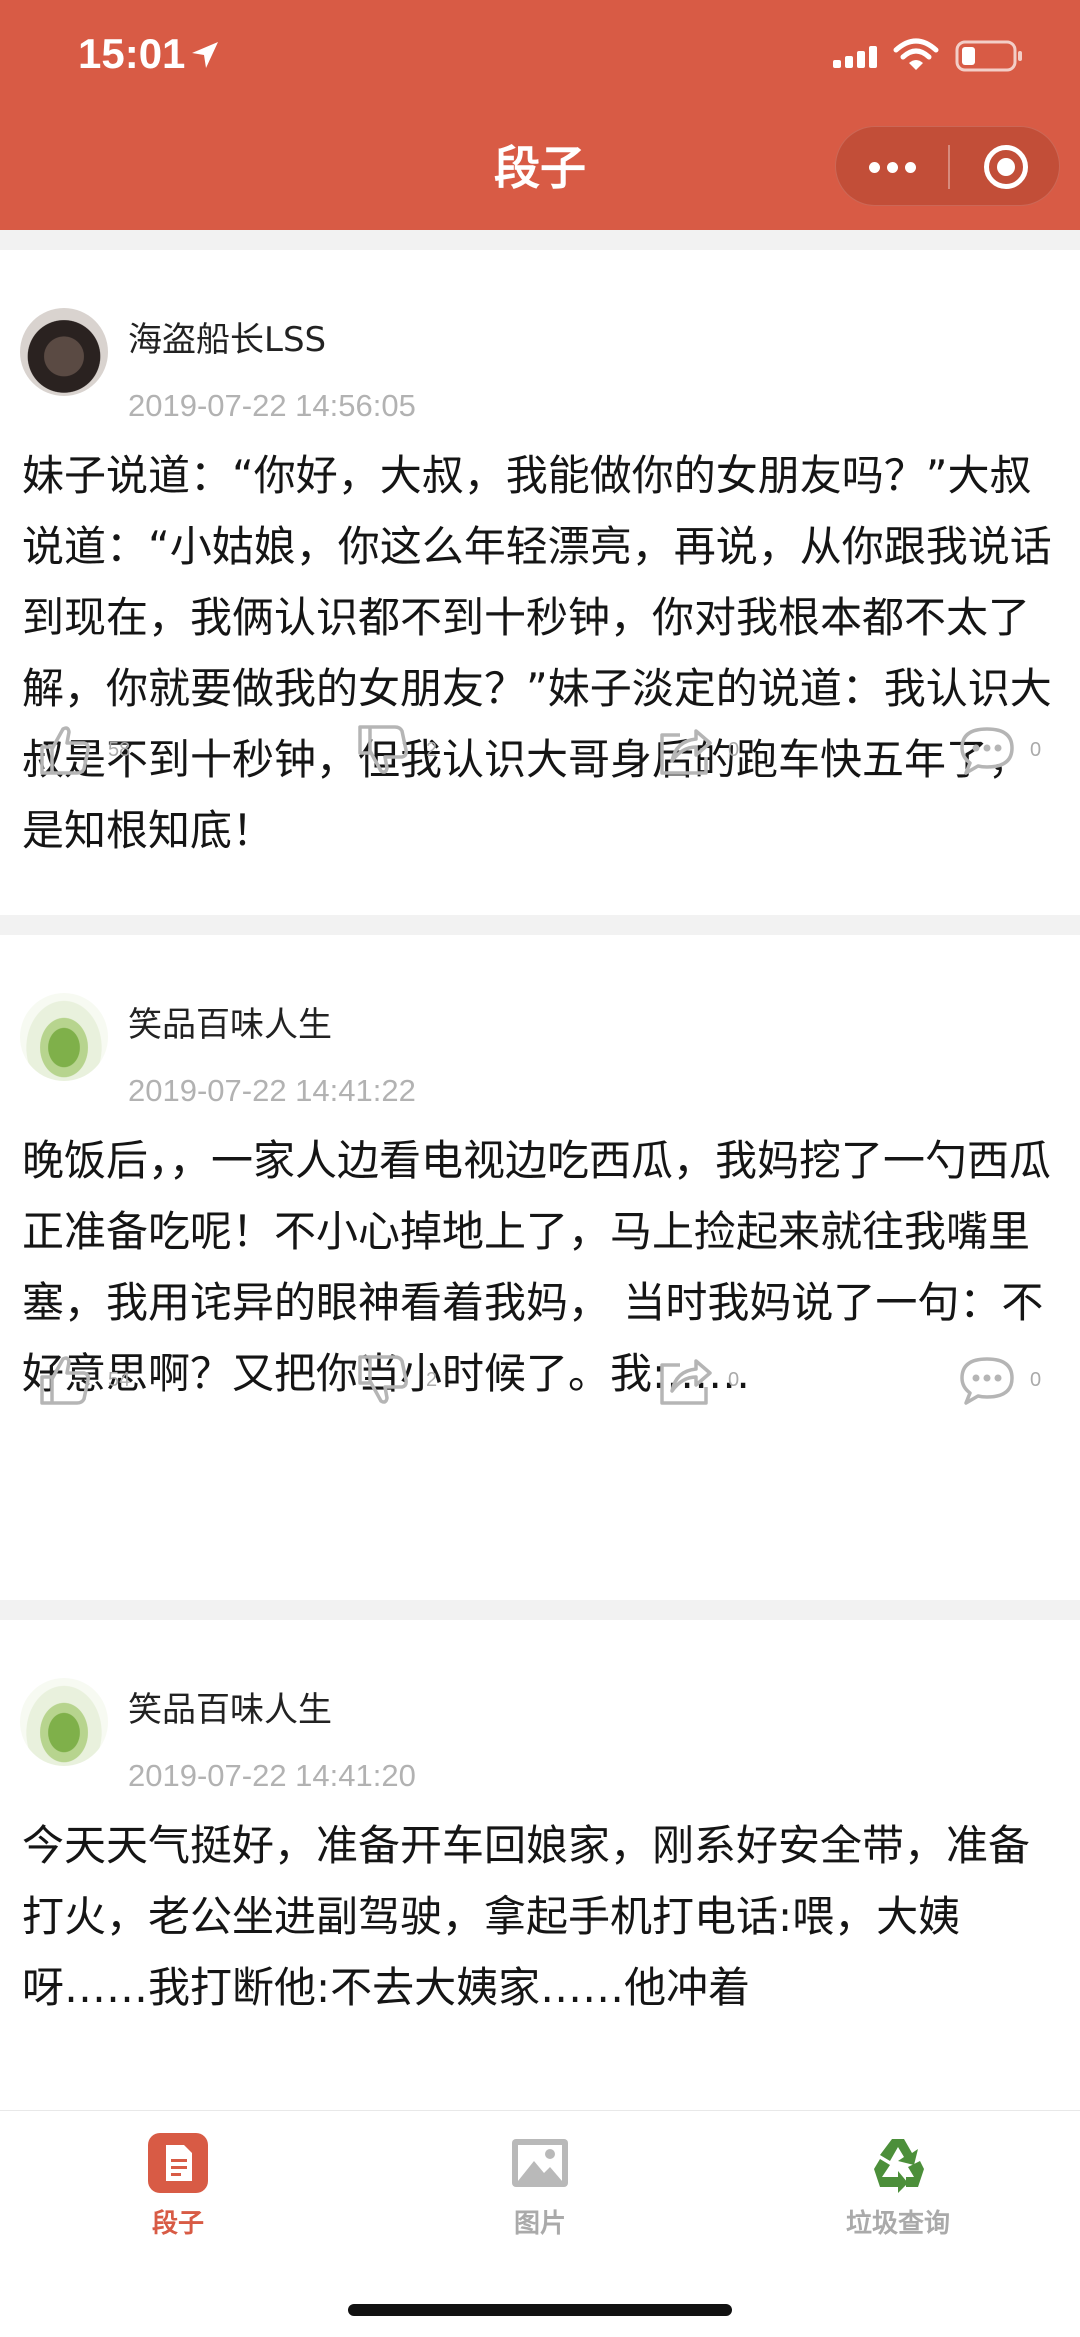 Image resolution: width=1080 pixels, height=2337 pixels. I want to click on status-time: 15:01, so click(132, 53).